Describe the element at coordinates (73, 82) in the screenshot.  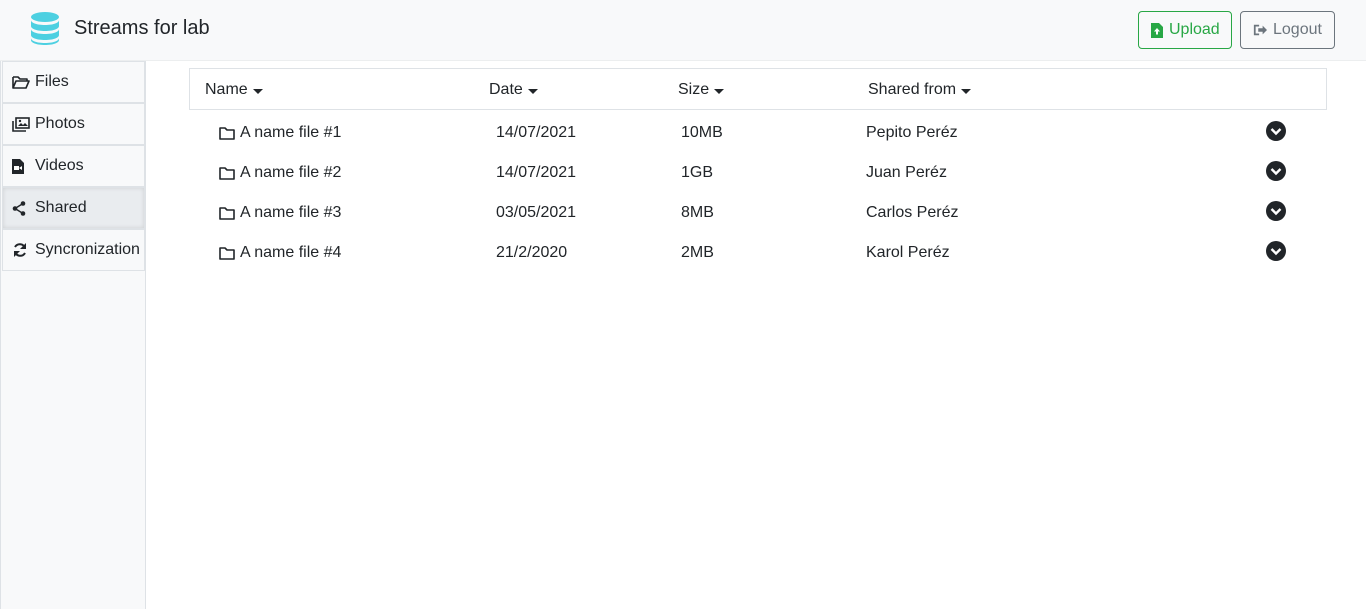
I see `sidebar-item-files: Files` at that location.